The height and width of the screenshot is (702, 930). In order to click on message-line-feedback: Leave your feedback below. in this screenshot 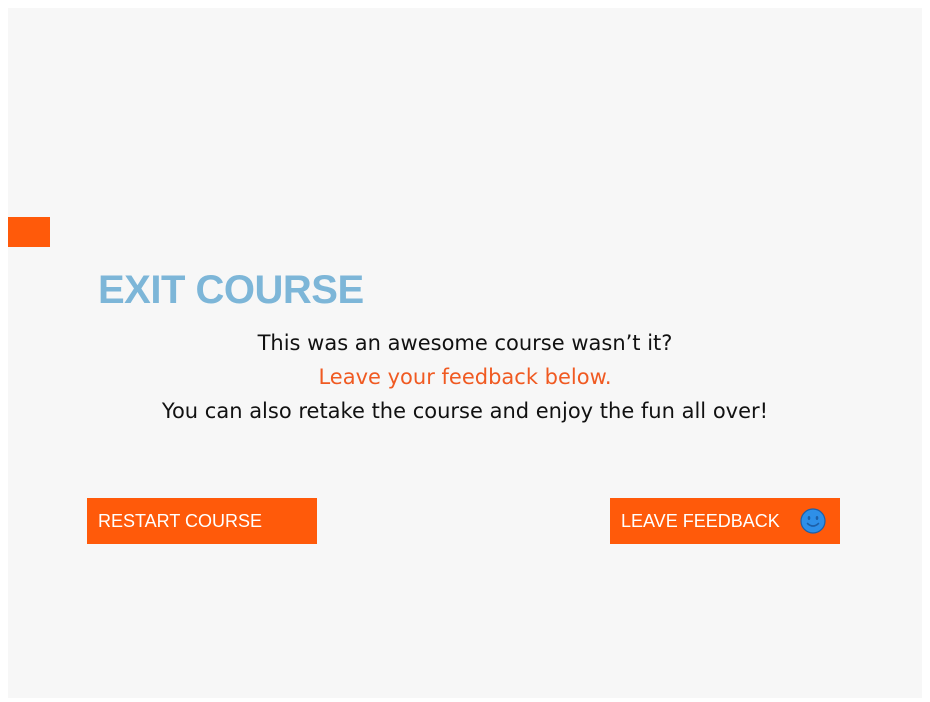, I will do `click(465, 377)`.